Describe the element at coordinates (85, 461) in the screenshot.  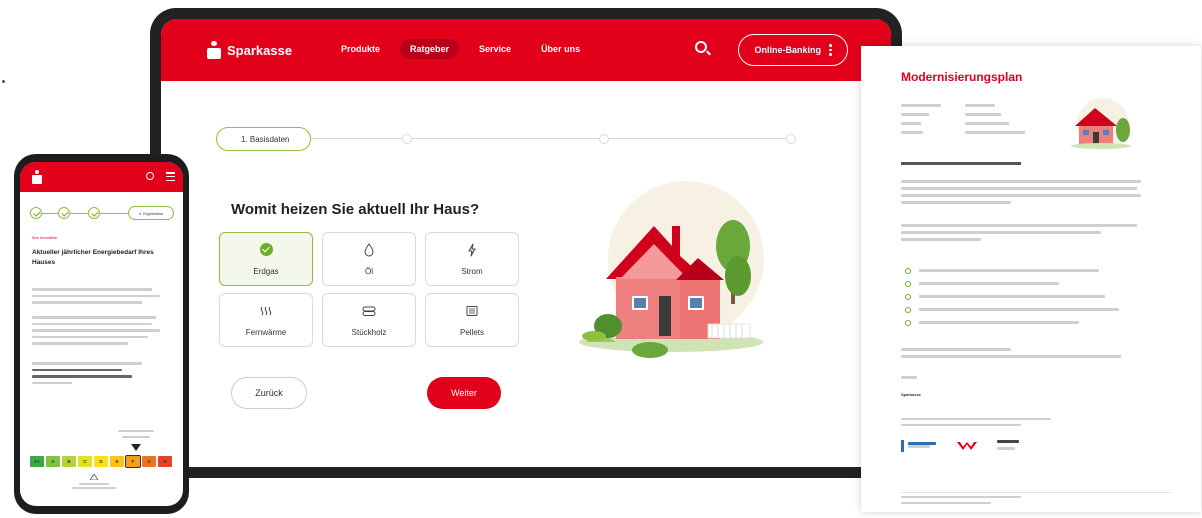
I see `scale-class-c: C` at that location.